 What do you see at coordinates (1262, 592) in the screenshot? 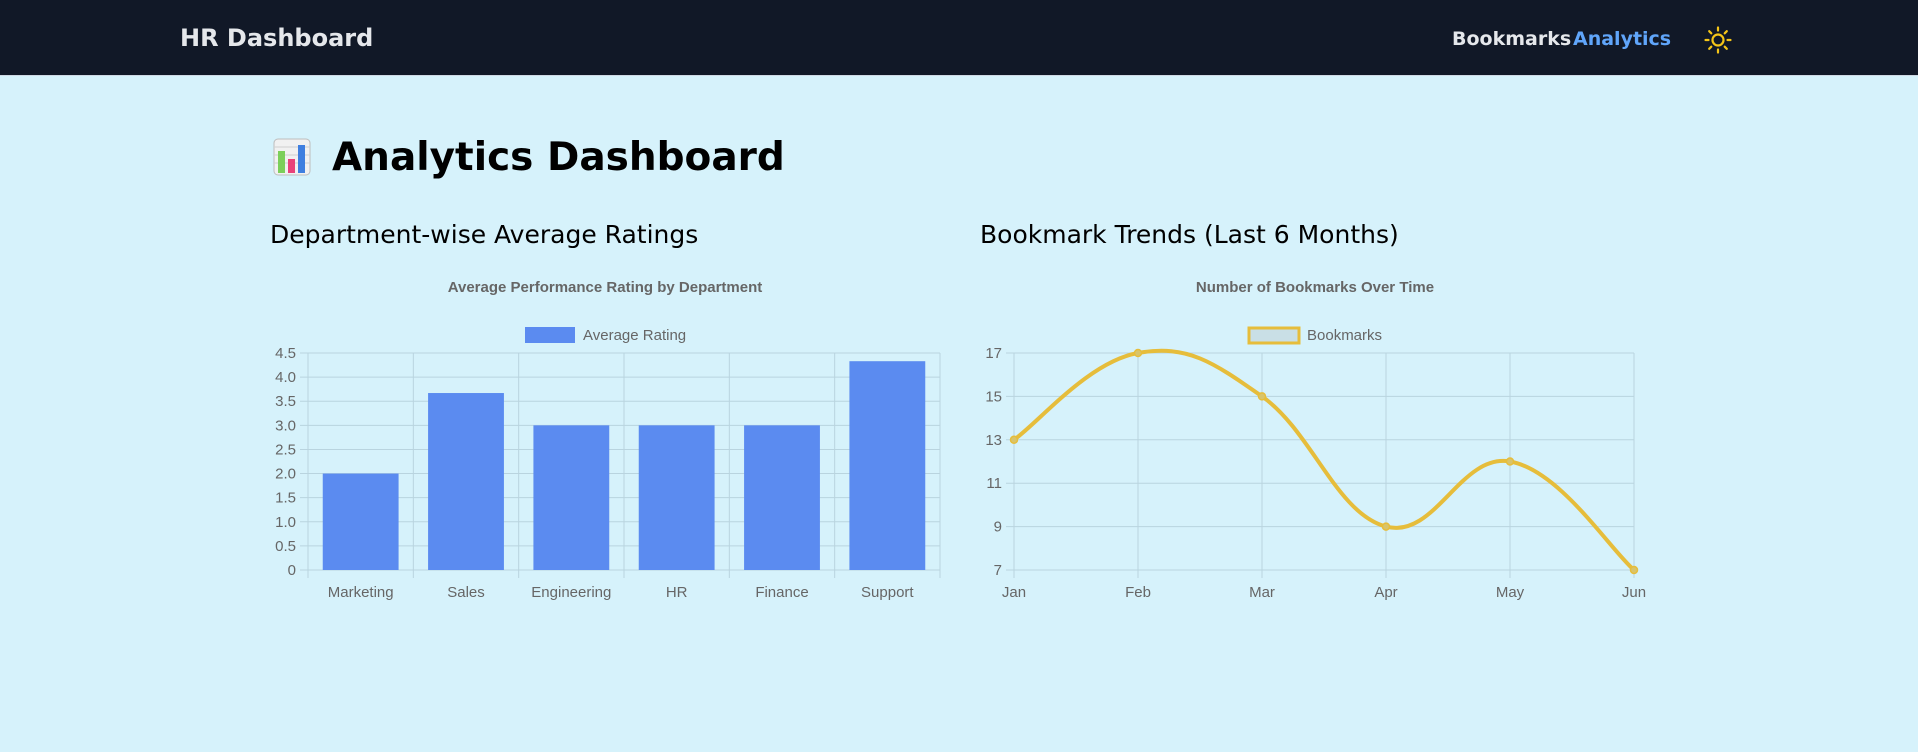
I see `line-x-tick-label: Mar` at bounding box center [1262, 592].